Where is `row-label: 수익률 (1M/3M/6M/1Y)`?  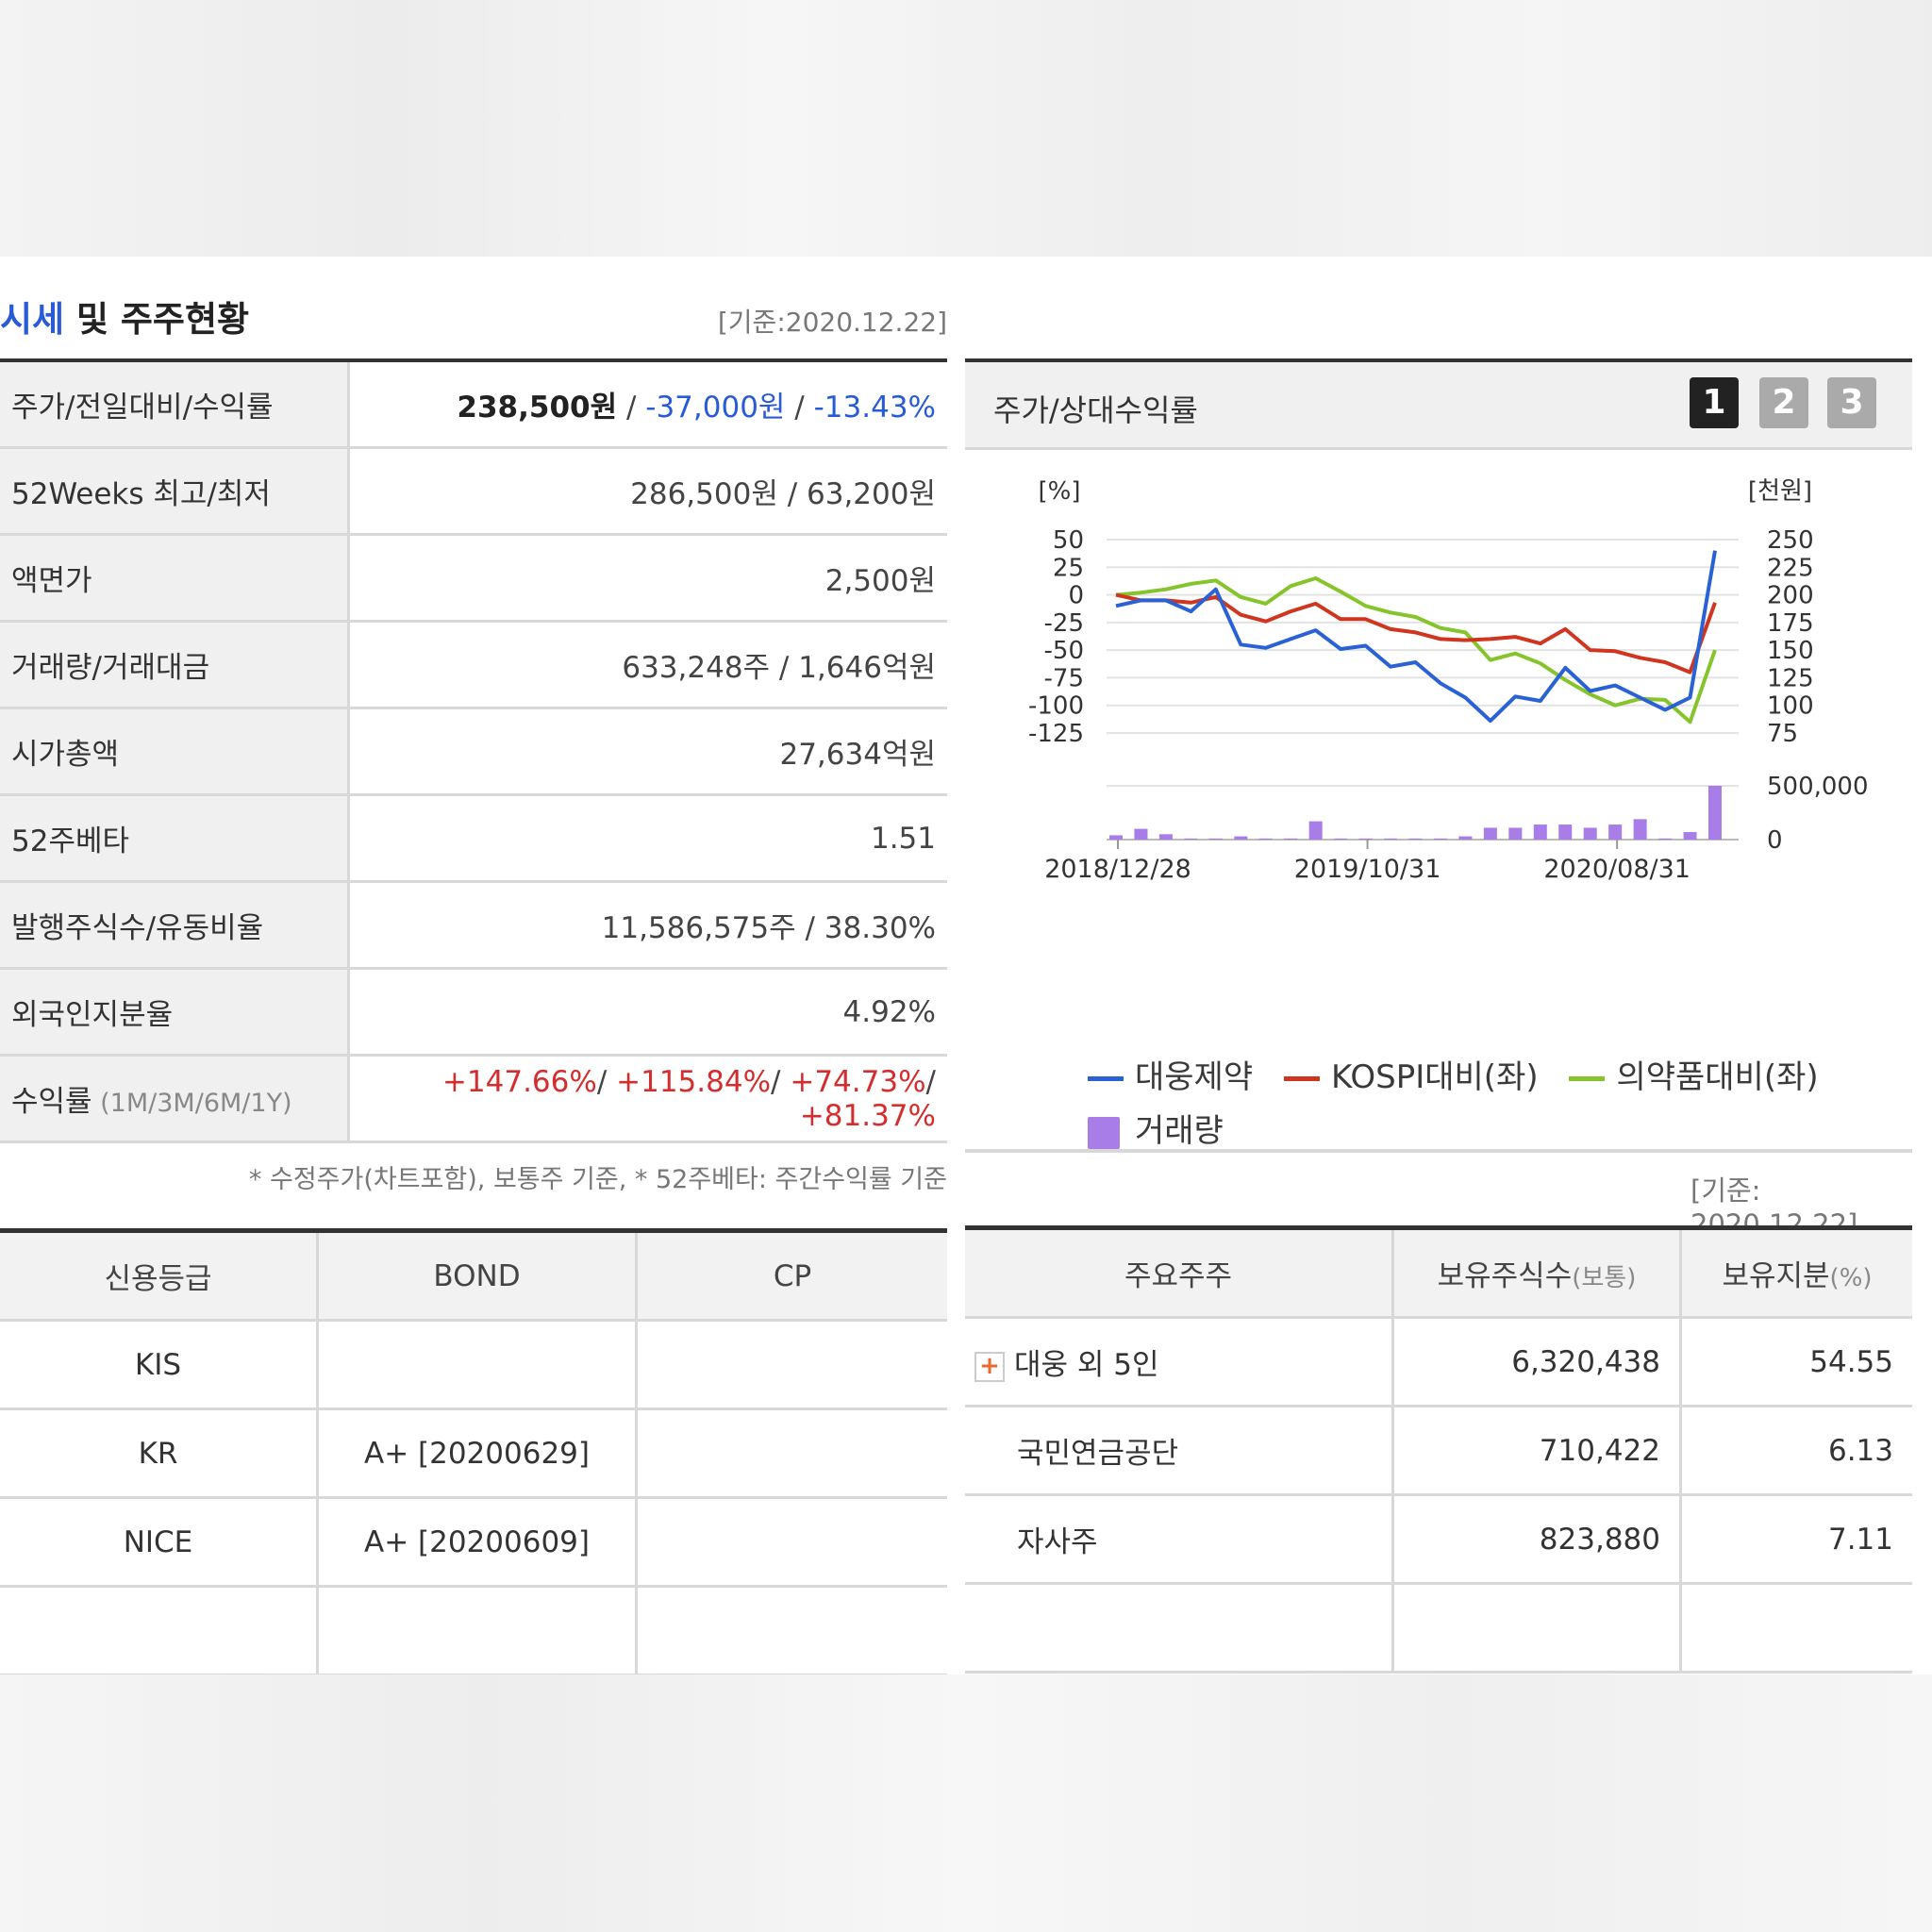 row-label: 수익률 (1M/3M/6M/1Y) is located at coordinates (175, 1099).